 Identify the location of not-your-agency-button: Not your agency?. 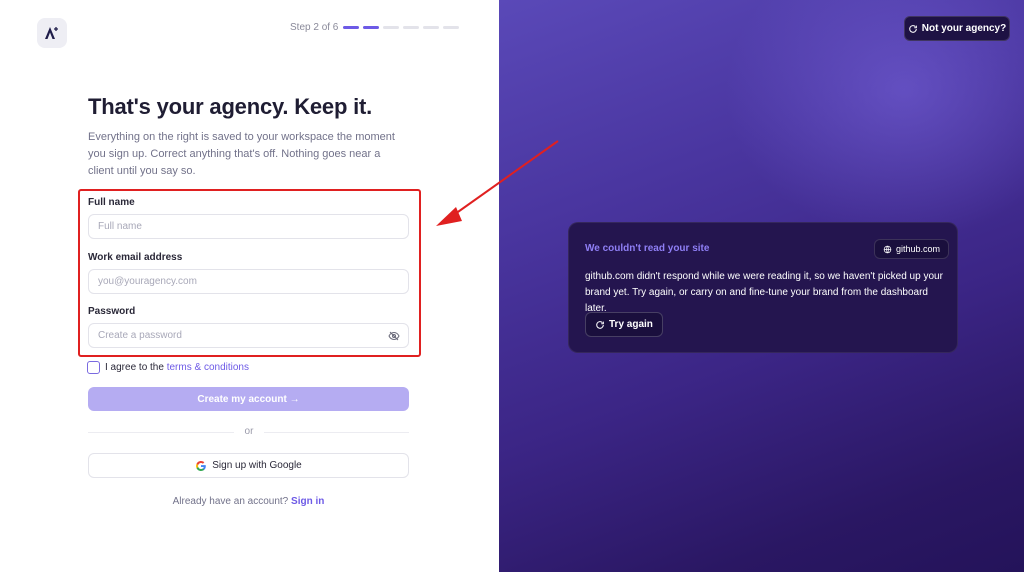
(957, 28).